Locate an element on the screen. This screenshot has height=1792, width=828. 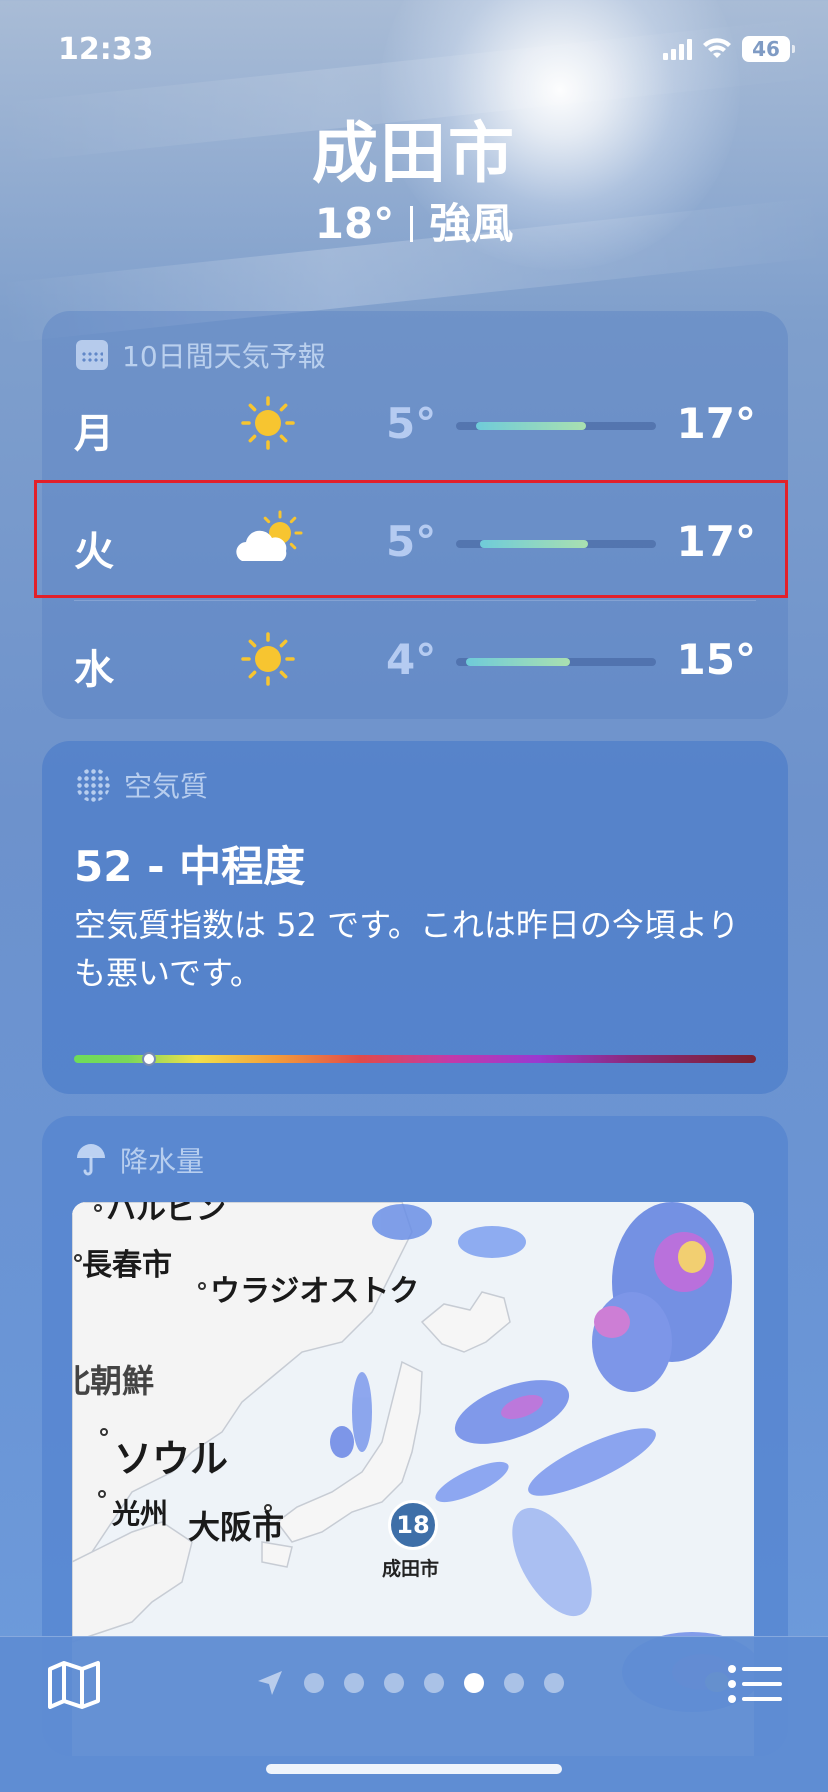
forecast-row: 月 5° 17° is located at coordinates (415, 424).